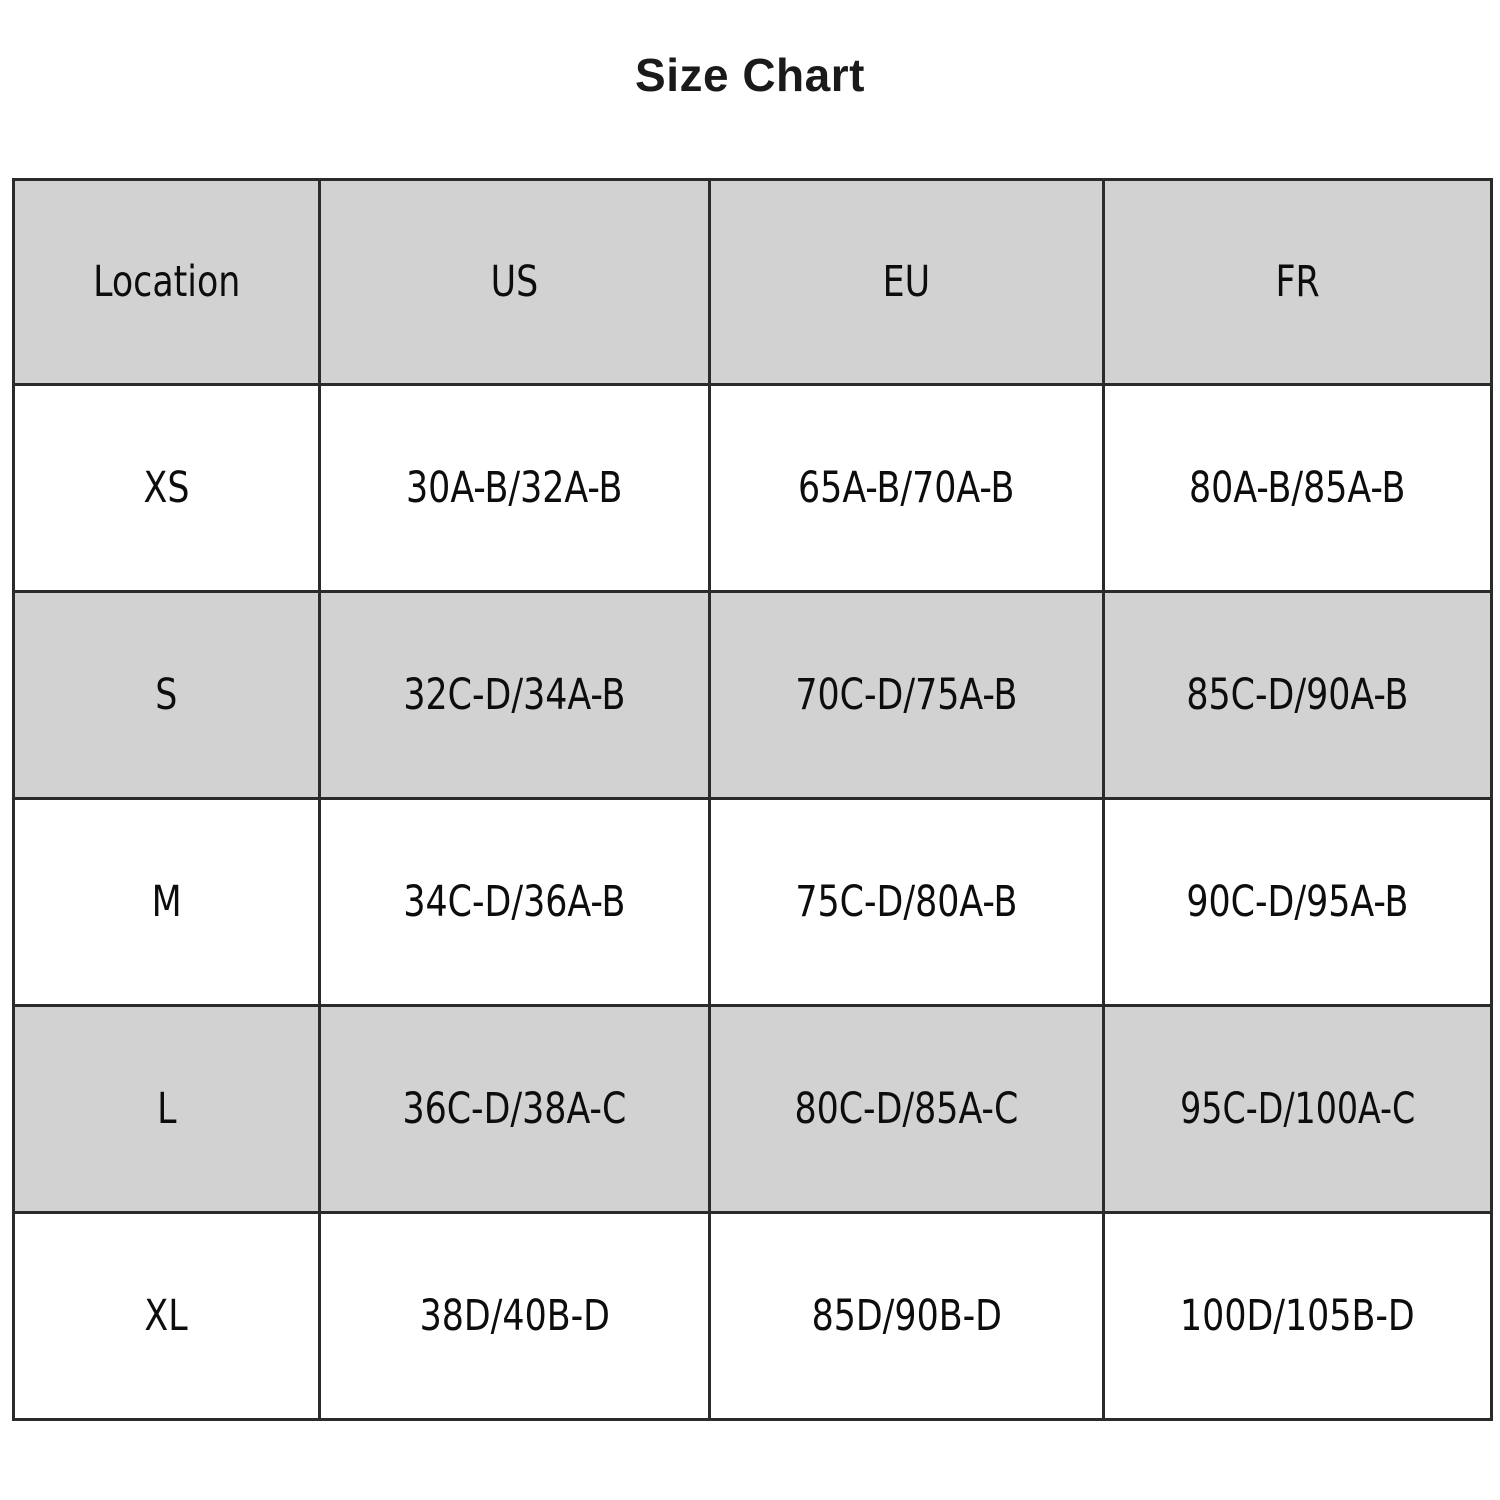 This screenshot has width=1500, height=1500. I want to click on cell-eu-value: 65A-B/70A-B, so click(906, 488).